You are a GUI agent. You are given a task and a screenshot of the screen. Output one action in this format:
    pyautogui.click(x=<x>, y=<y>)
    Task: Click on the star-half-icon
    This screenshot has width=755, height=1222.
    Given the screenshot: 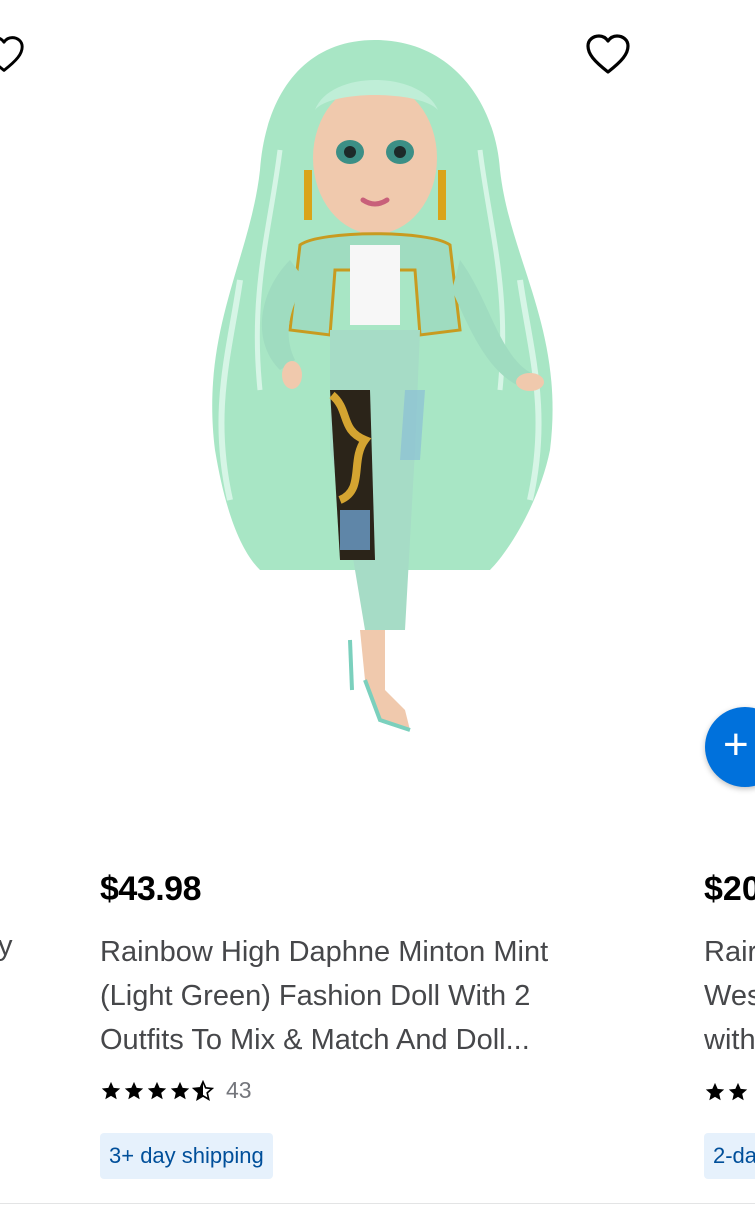 What is the action you would take?
    pyautogui.click(x=203, y=1090)
    